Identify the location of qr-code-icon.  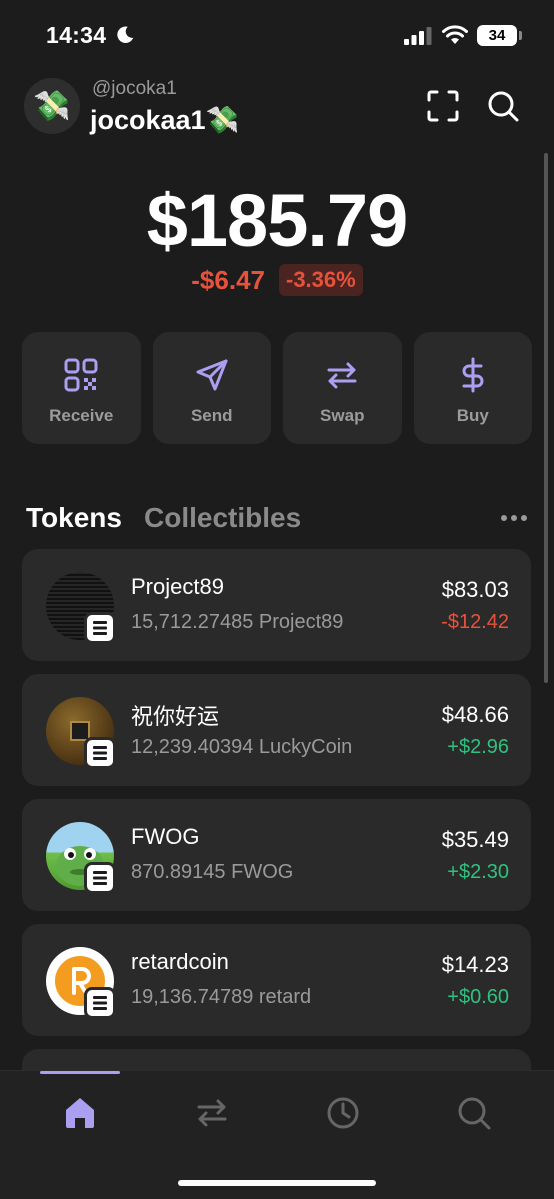
(81, 375).